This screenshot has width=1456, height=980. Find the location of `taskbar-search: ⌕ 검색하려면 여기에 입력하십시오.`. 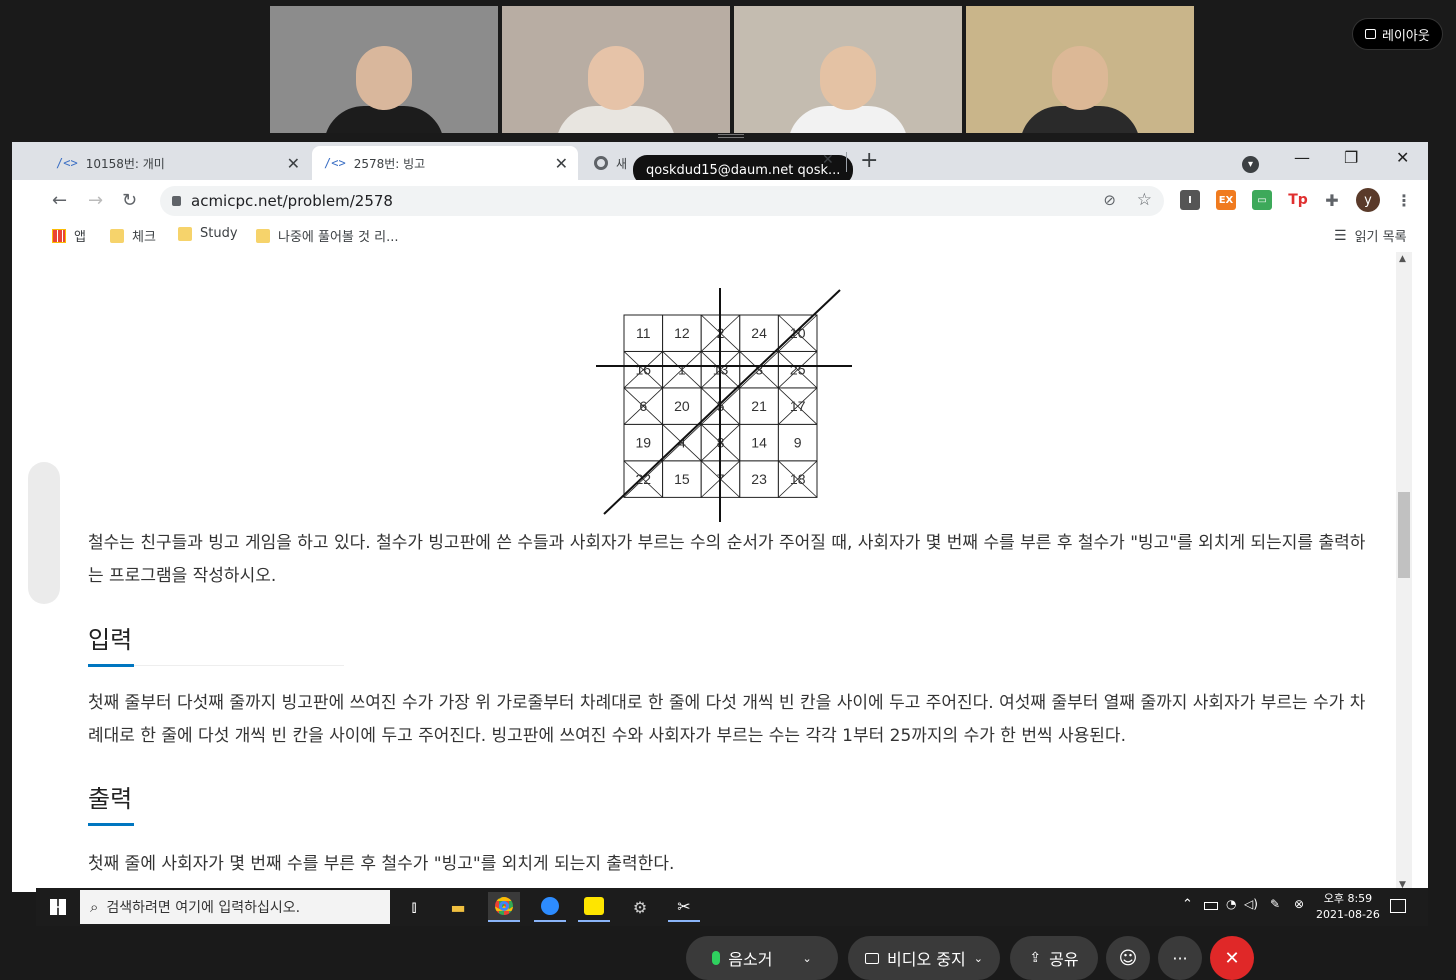

taskbar-search: ⌕ 검색하려면 여기에 입력하십시오. is located at coordinates (235, 907).